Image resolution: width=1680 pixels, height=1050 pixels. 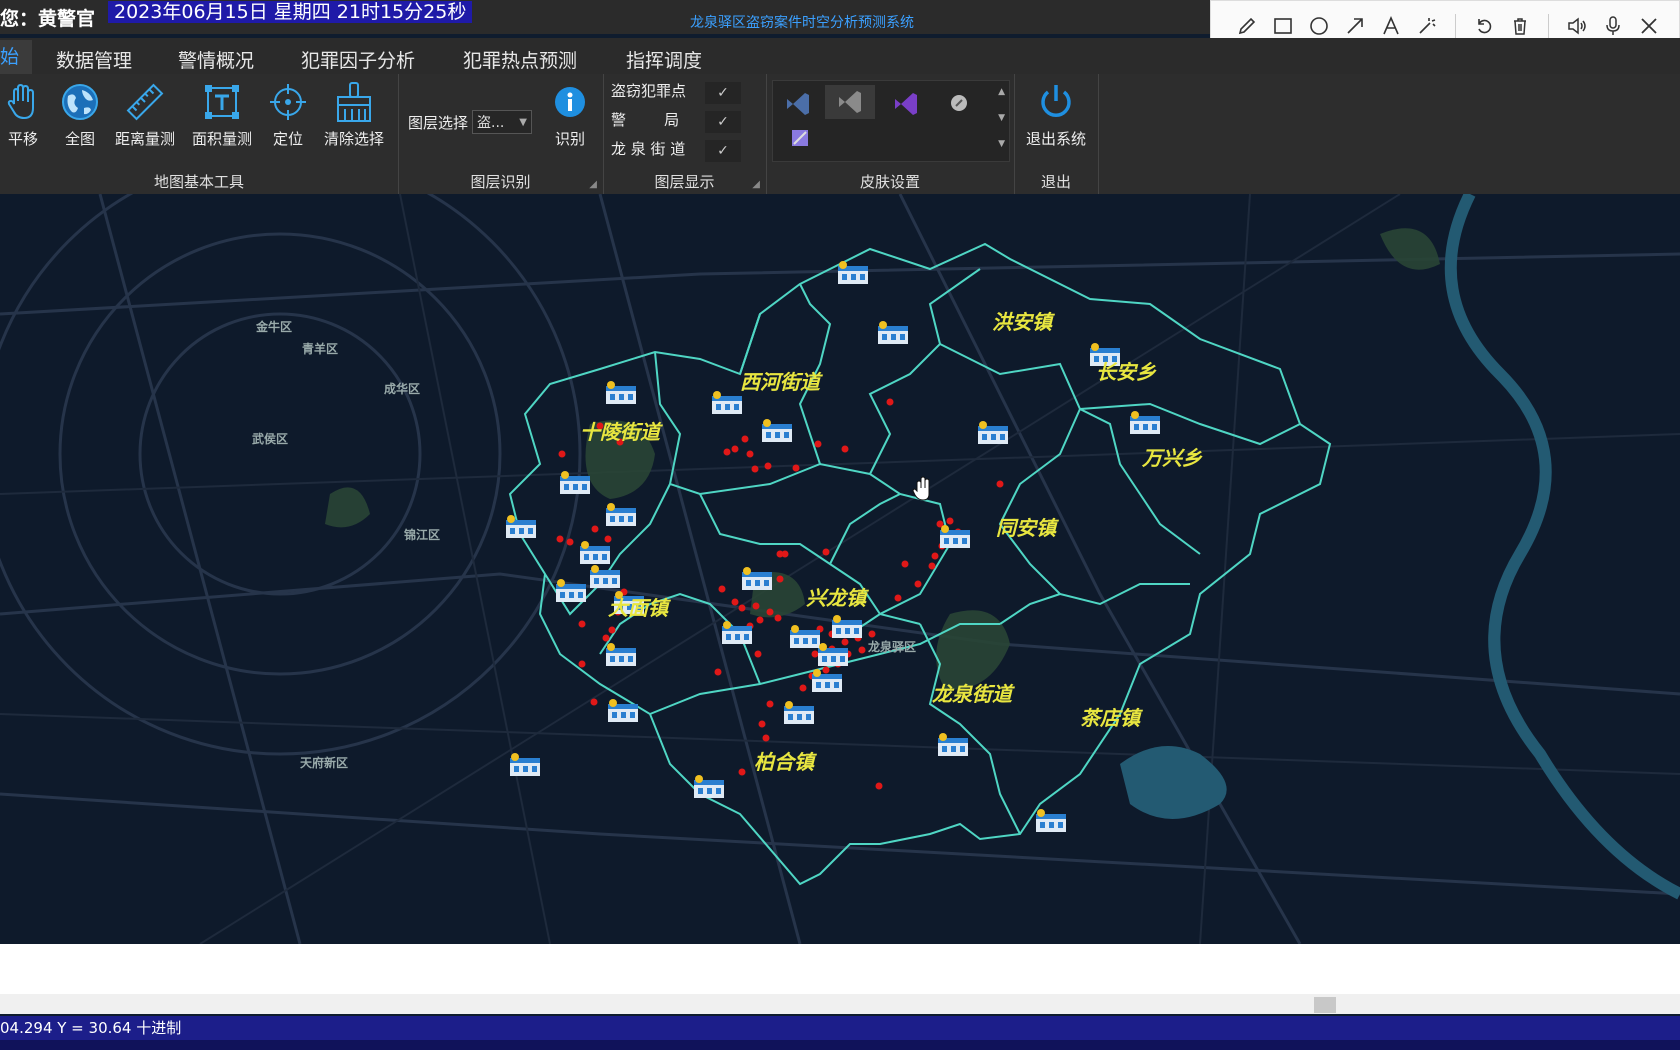 What do you see at coordinates (676, 92) in the screenshot?
I see `layer-row-theft-points: 盗窃犯罪点 ✓` at bounding box center [676, 92].